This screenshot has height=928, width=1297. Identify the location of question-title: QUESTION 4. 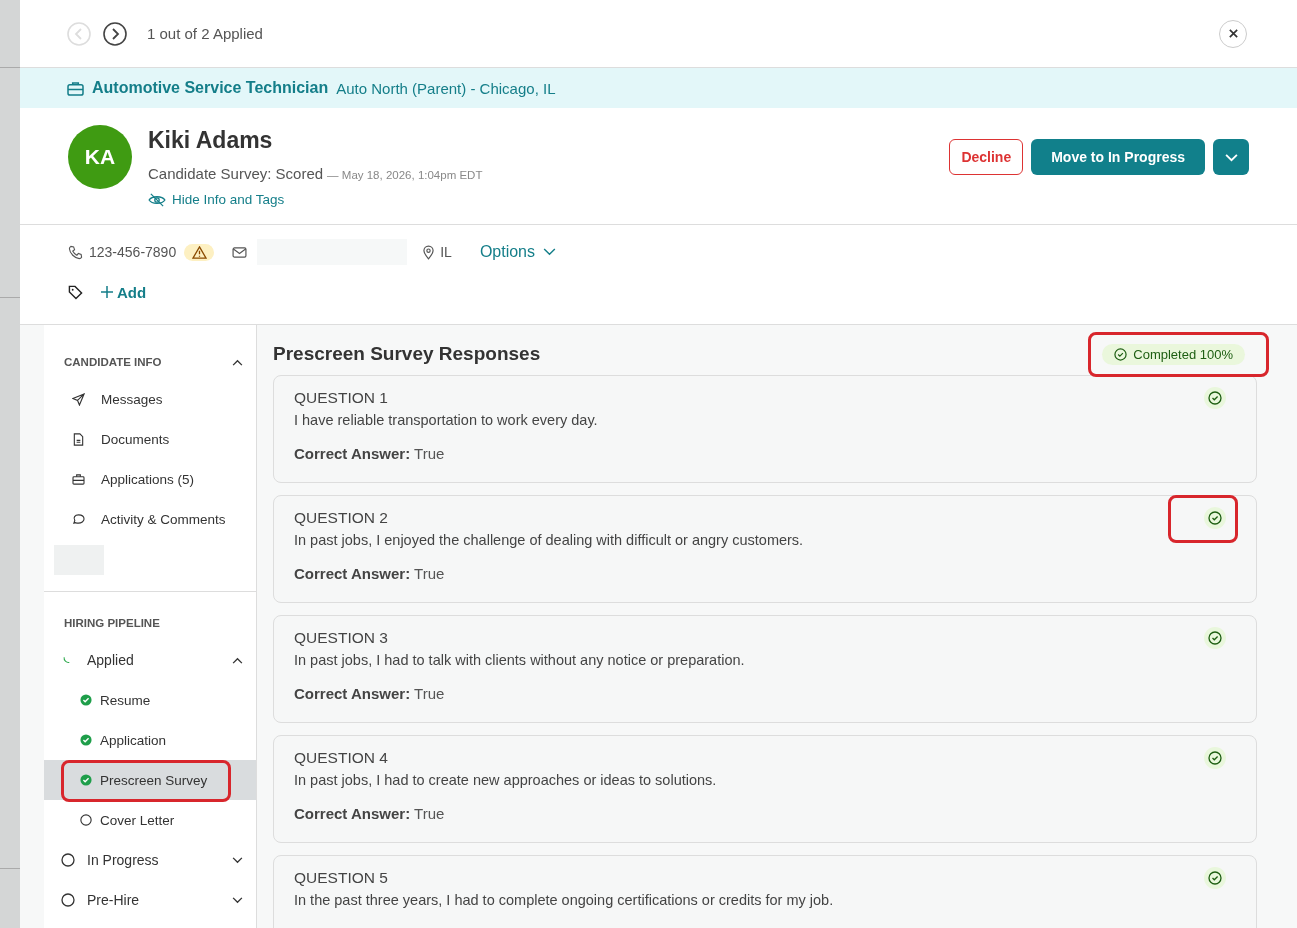
(341, 758).